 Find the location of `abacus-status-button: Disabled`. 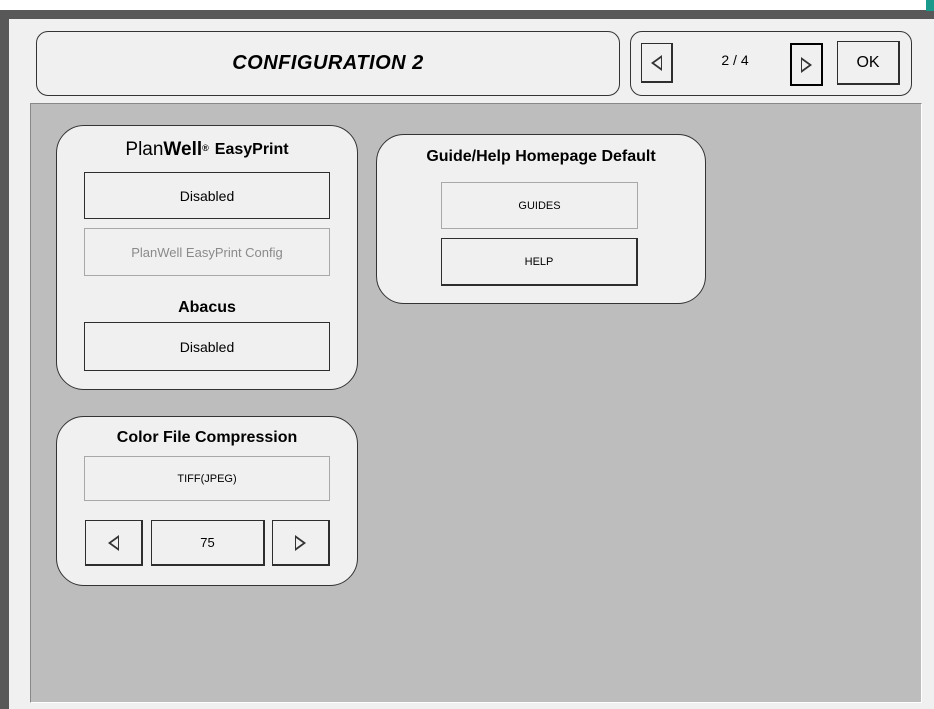

abacus-status-button: Disabled is located at coordinates (207, 346).